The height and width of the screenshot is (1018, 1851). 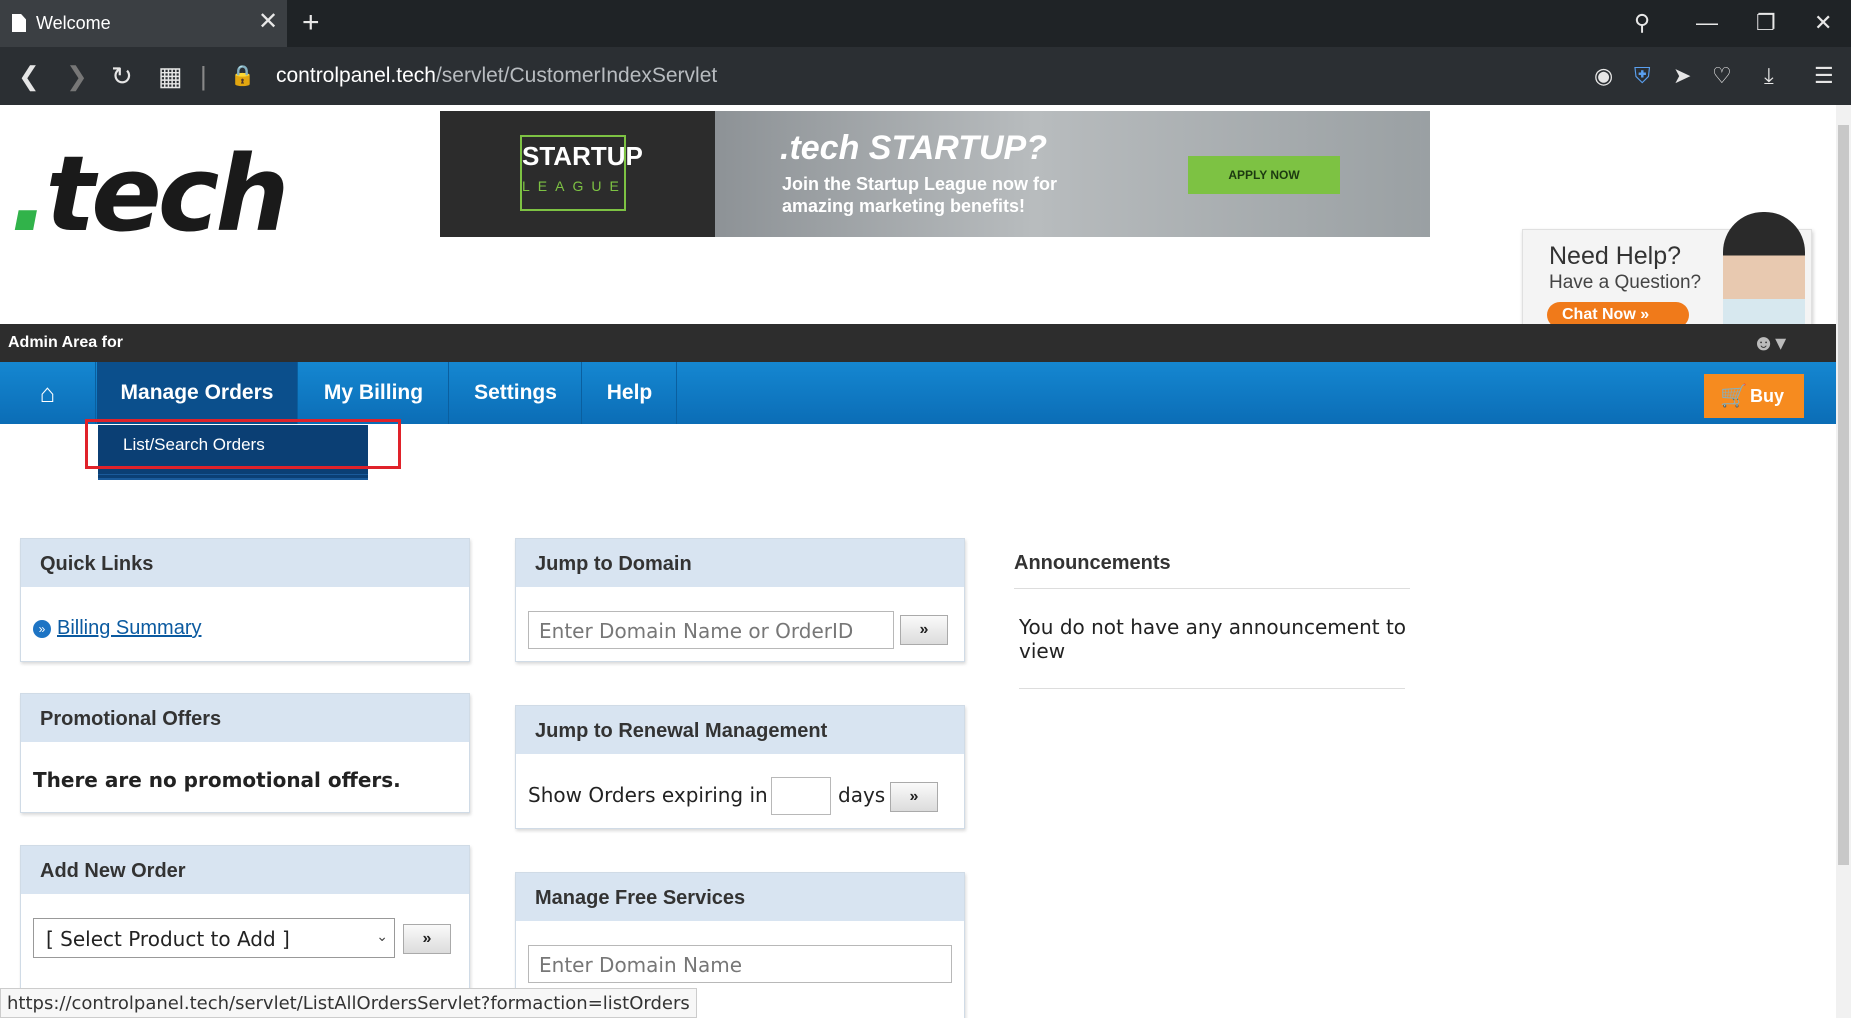 I want to click on nav-manage-orders: Manage Orders, so click(x=197, y=393).